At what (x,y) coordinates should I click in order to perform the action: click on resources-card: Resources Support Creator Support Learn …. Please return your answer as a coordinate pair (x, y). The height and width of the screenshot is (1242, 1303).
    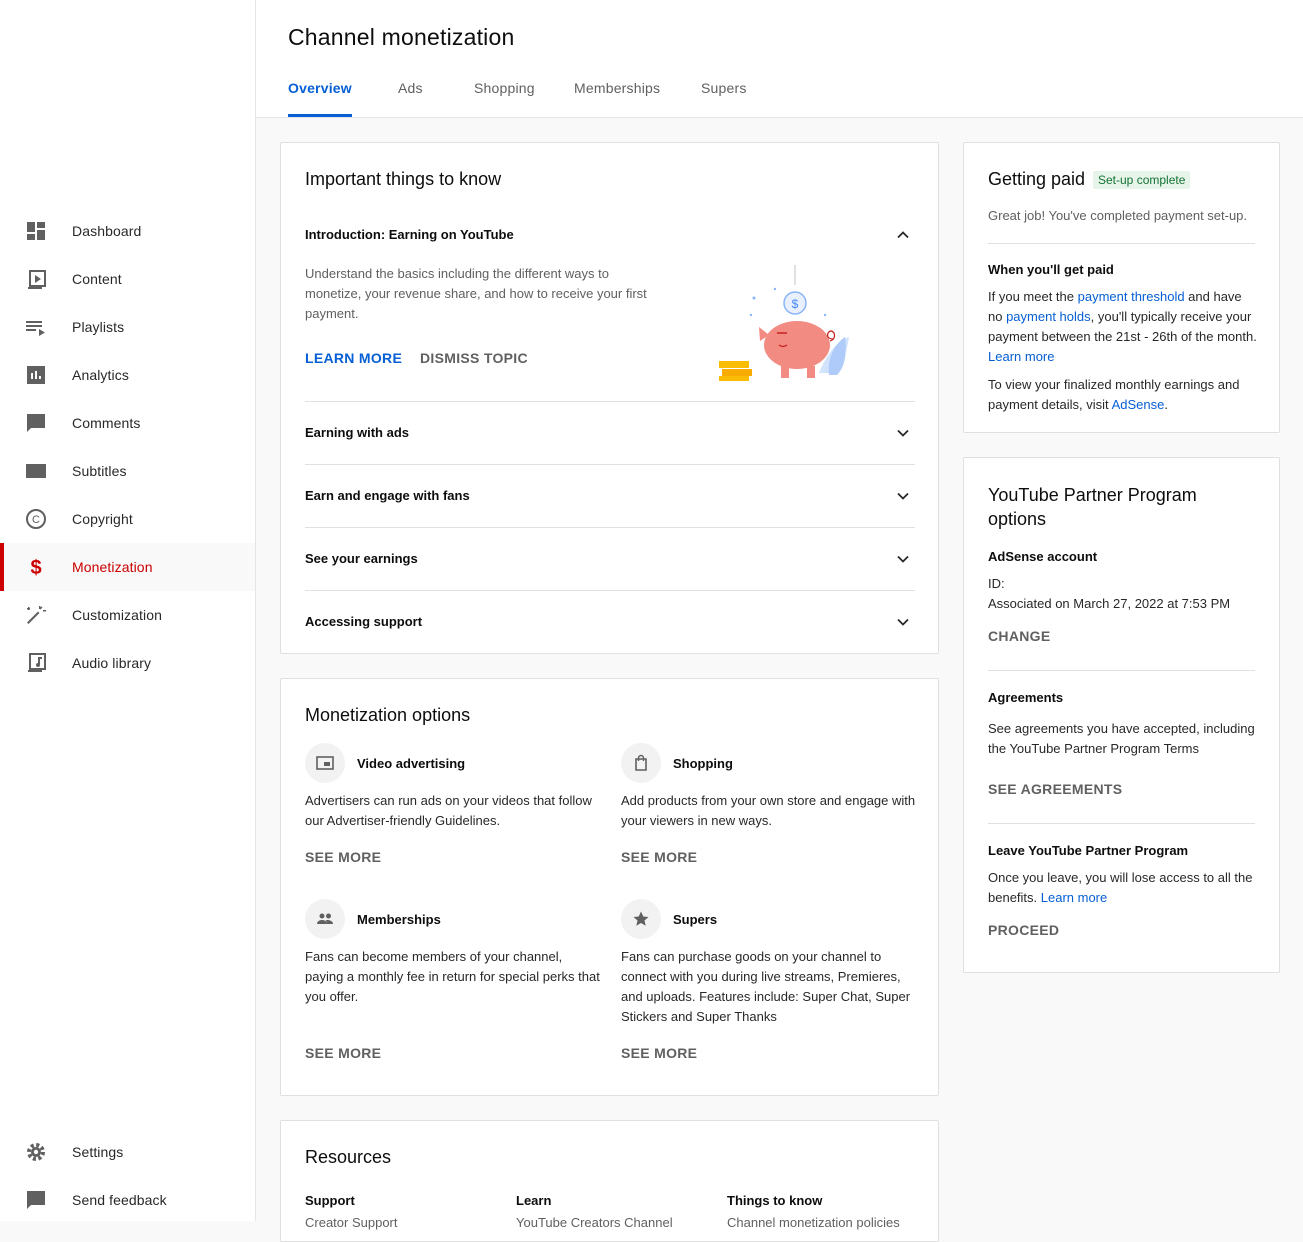
    Looking at the image, I should click on (609, 1181).